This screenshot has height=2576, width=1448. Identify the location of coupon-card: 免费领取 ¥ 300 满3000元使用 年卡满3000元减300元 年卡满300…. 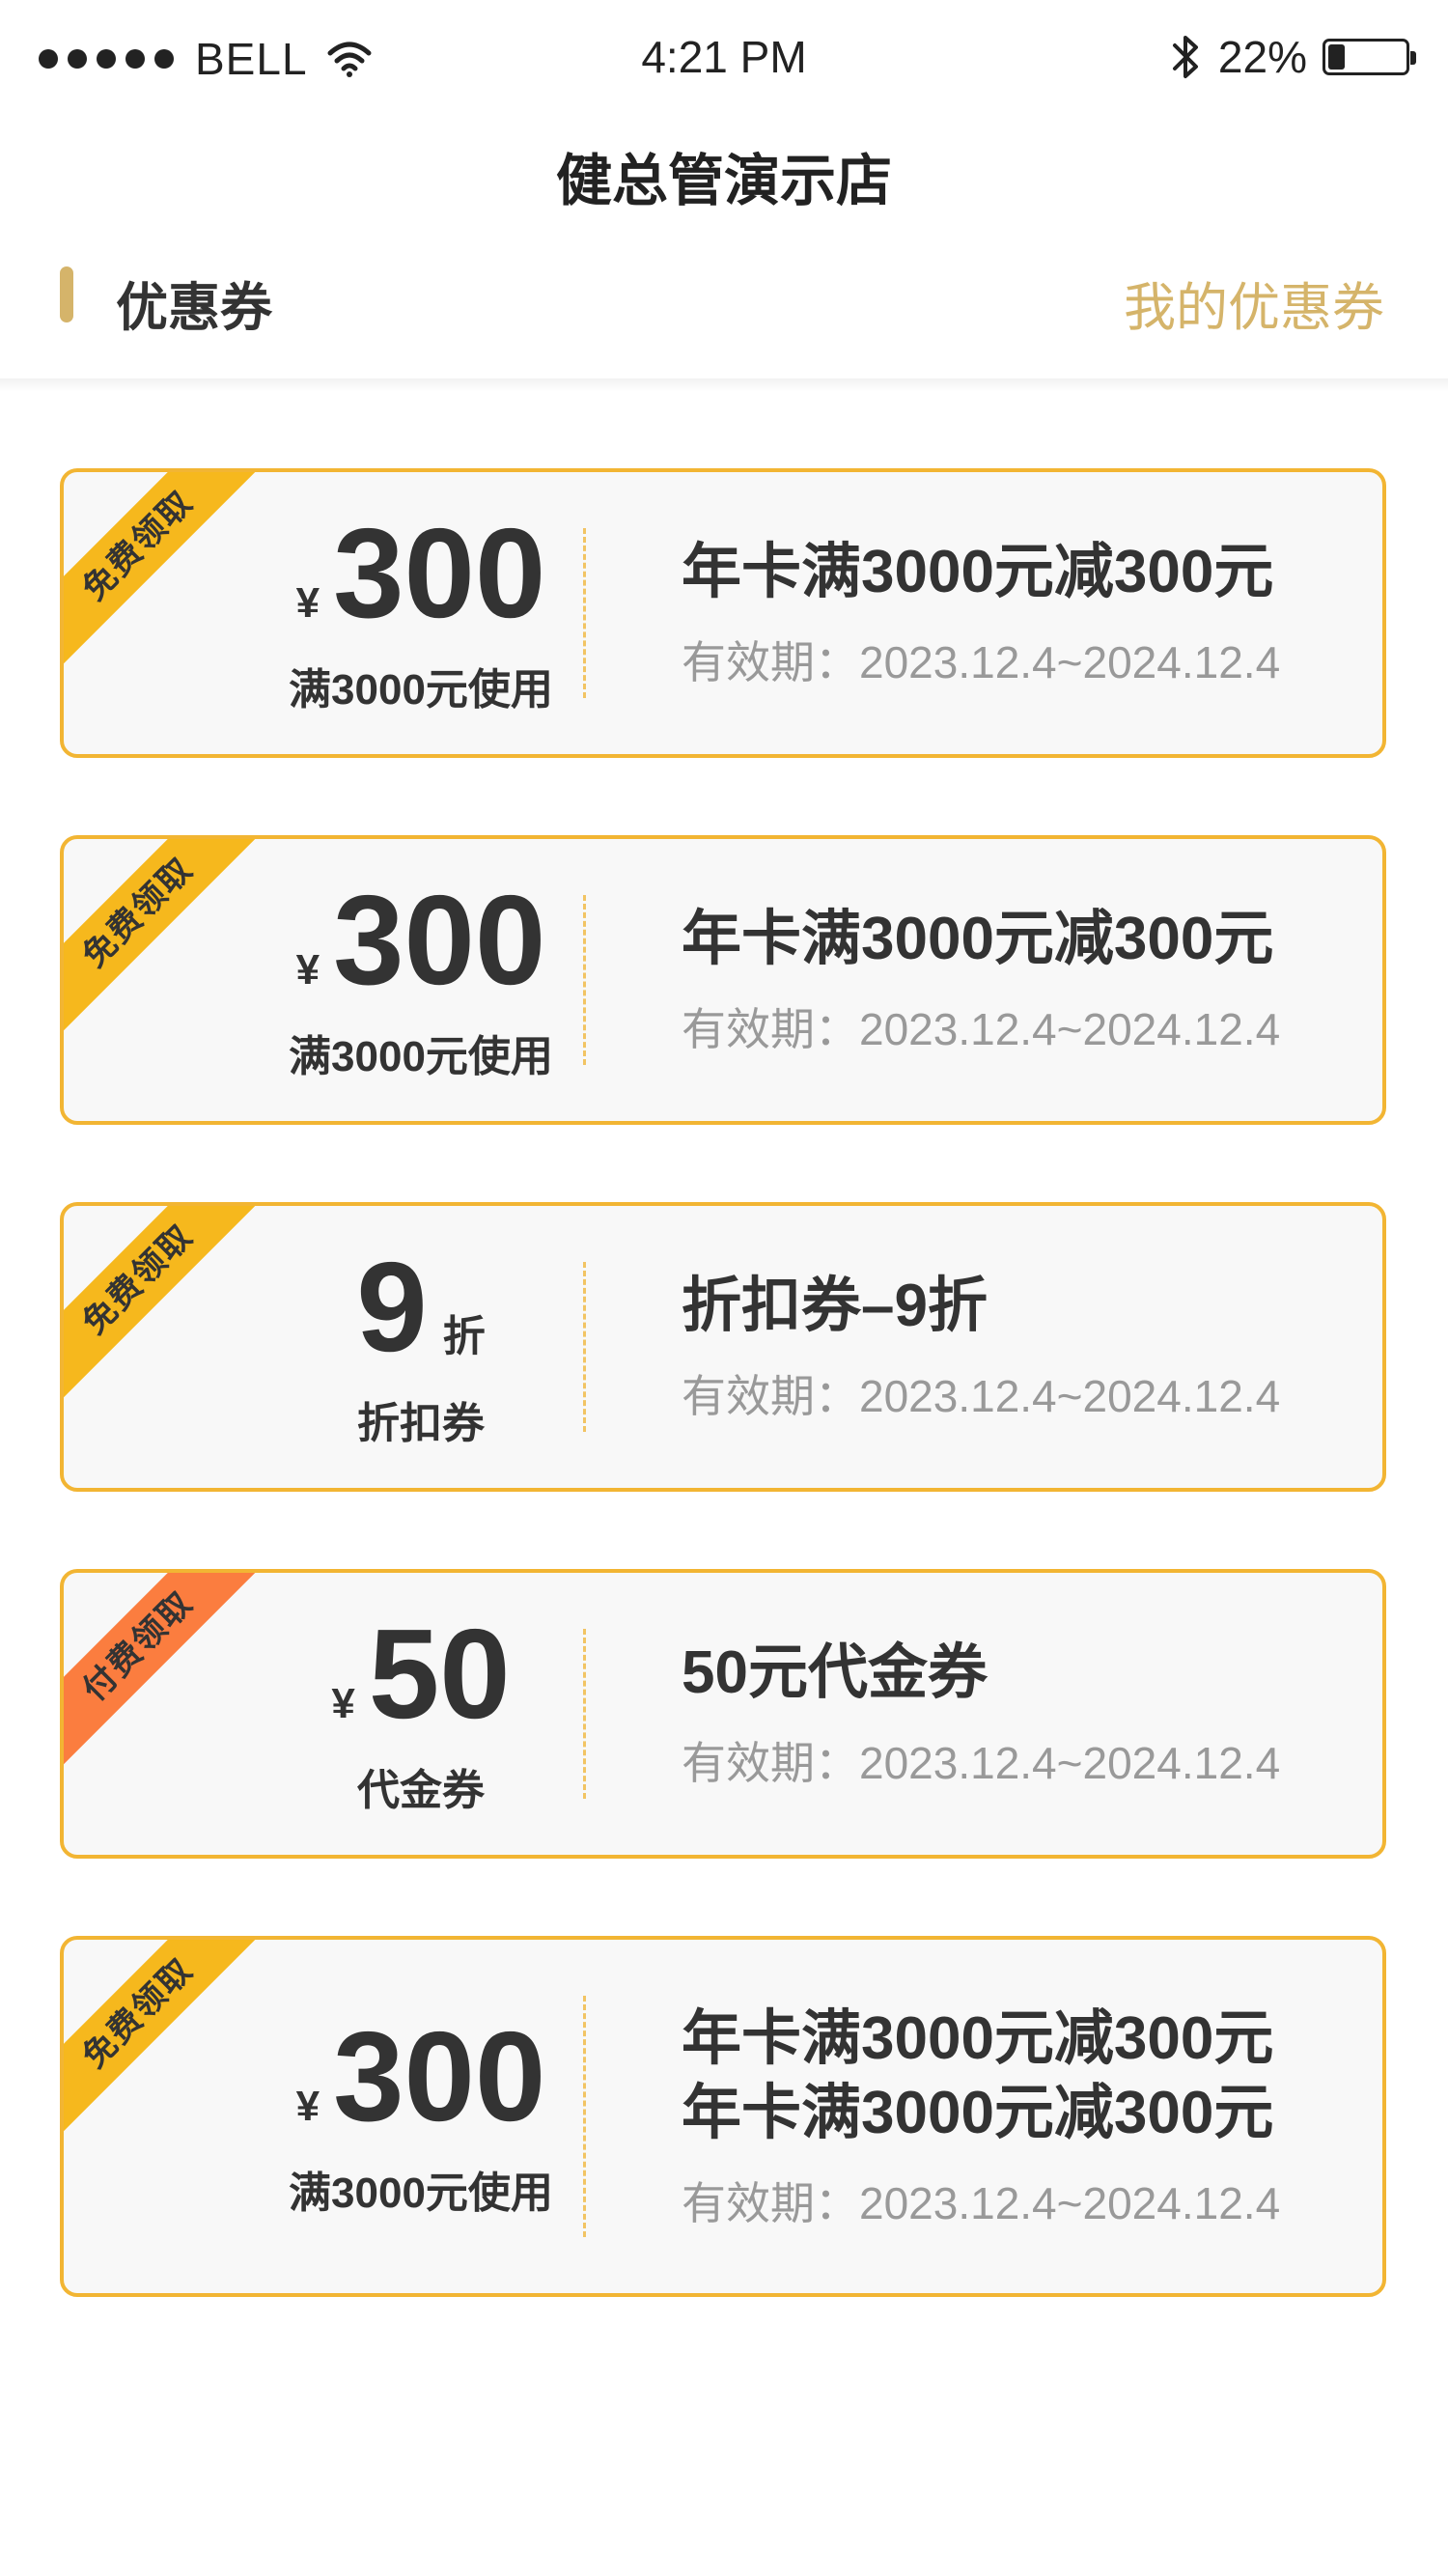
(723, 2116).